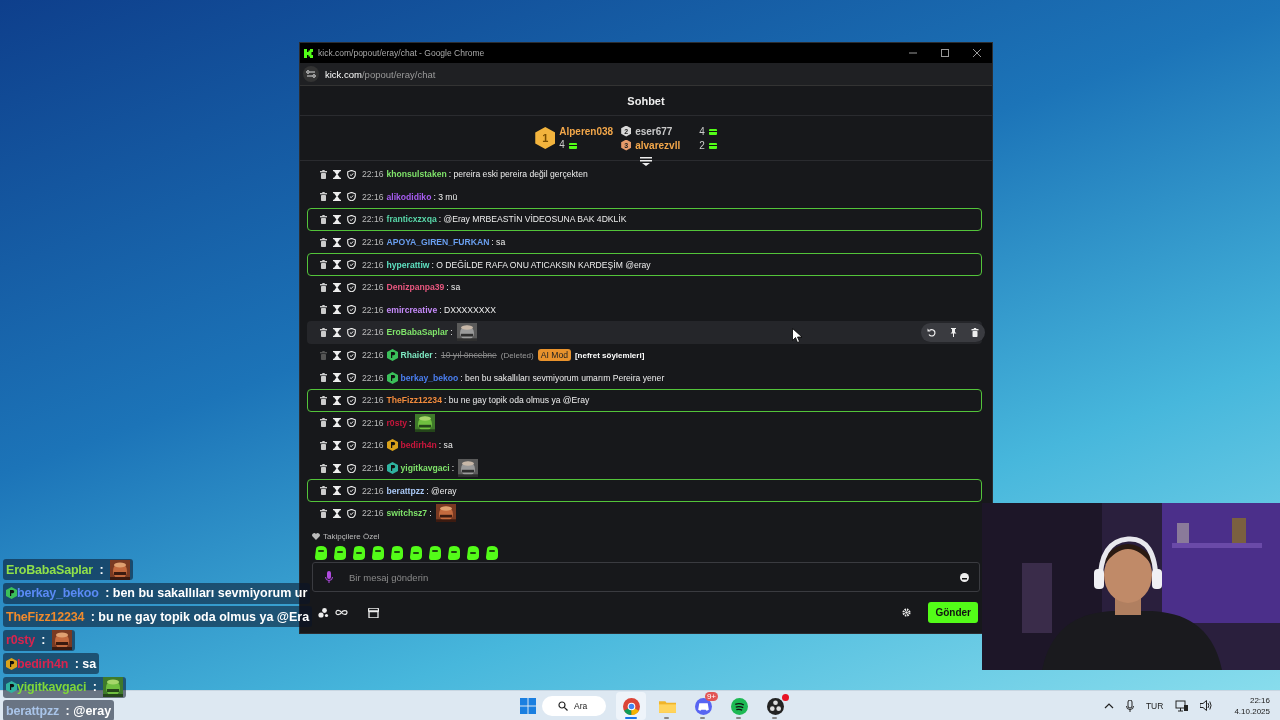 This screenshot has width=1280, height=720. What do you see at coordinates (401, 53) in the screenshot?
I see `window-title: kick.com/popout/eray/chat - Google Chrome` at bounding box center [401, 53].